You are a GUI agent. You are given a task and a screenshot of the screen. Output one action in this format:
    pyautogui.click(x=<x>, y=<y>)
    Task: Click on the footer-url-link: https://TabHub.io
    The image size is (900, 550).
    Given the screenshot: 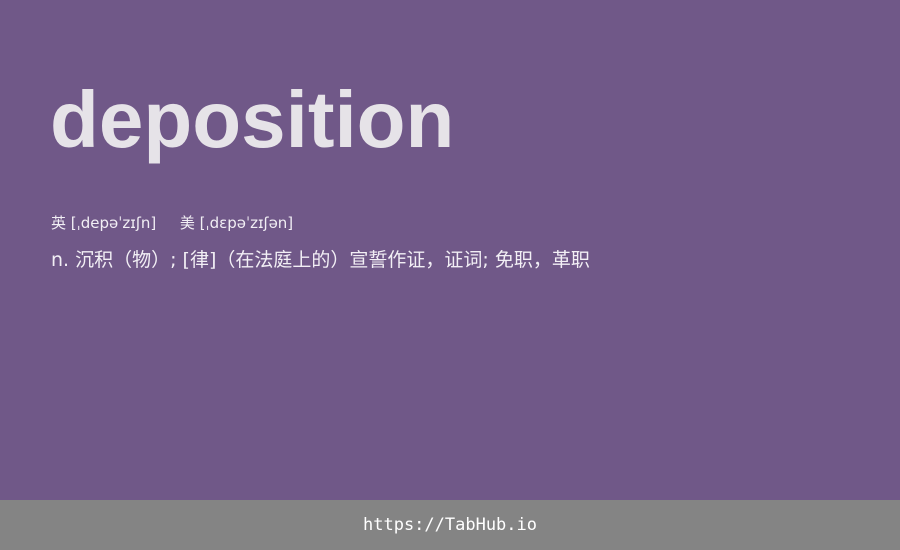 What is the action you would take?
    pyautogui.click(x=450, y=525)
    